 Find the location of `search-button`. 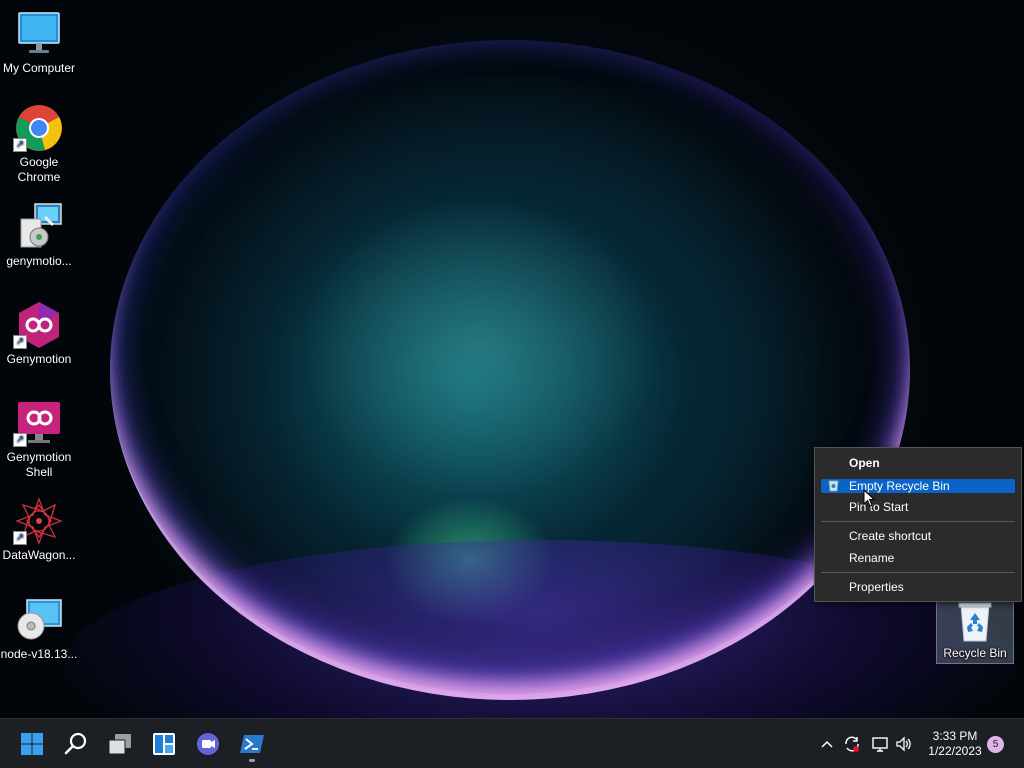

search-button is located at coordinates (76, 744).